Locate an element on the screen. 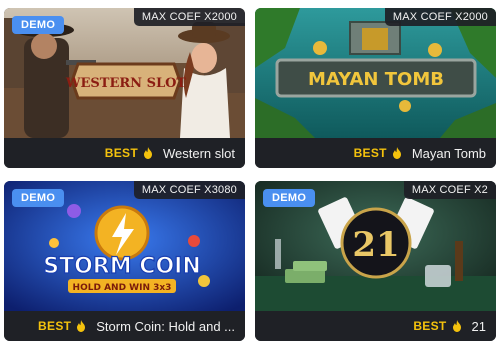 This screenshot has height=350, width=500. card-info-bar: BEST Western slot is located at coordinates (124, 153).